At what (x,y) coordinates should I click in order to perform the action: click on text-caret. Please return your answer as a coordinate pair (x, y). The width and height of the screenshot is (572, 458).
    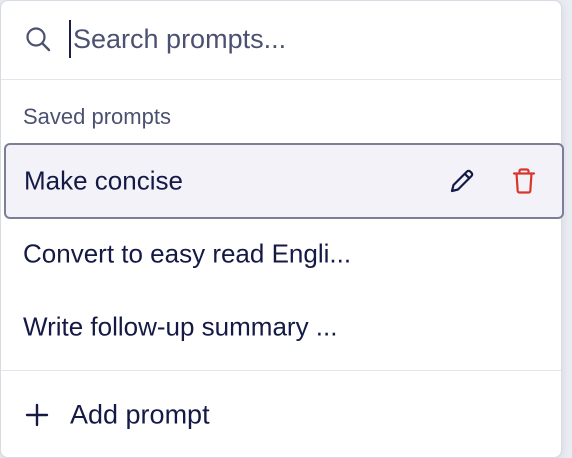
    Looking at the image, I should click on (70, 39).